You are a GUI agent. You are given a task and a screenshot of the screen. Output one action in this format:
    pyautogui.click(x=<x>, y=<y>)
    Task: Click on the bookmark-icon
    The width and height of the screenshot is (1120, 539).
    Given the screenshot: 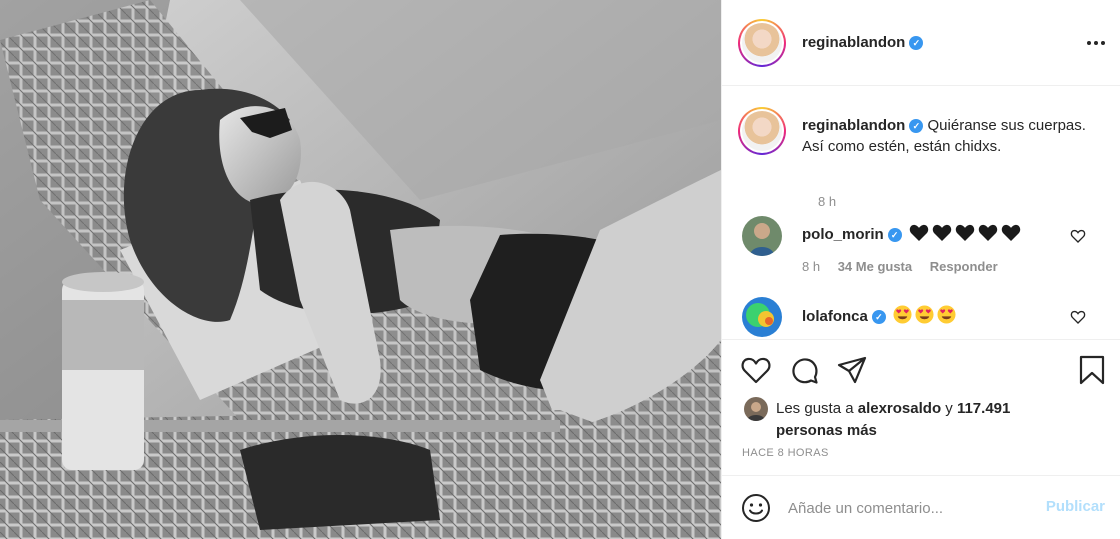 What is the action you would take?
    pyautogui.click(x=1092, y=370)
    